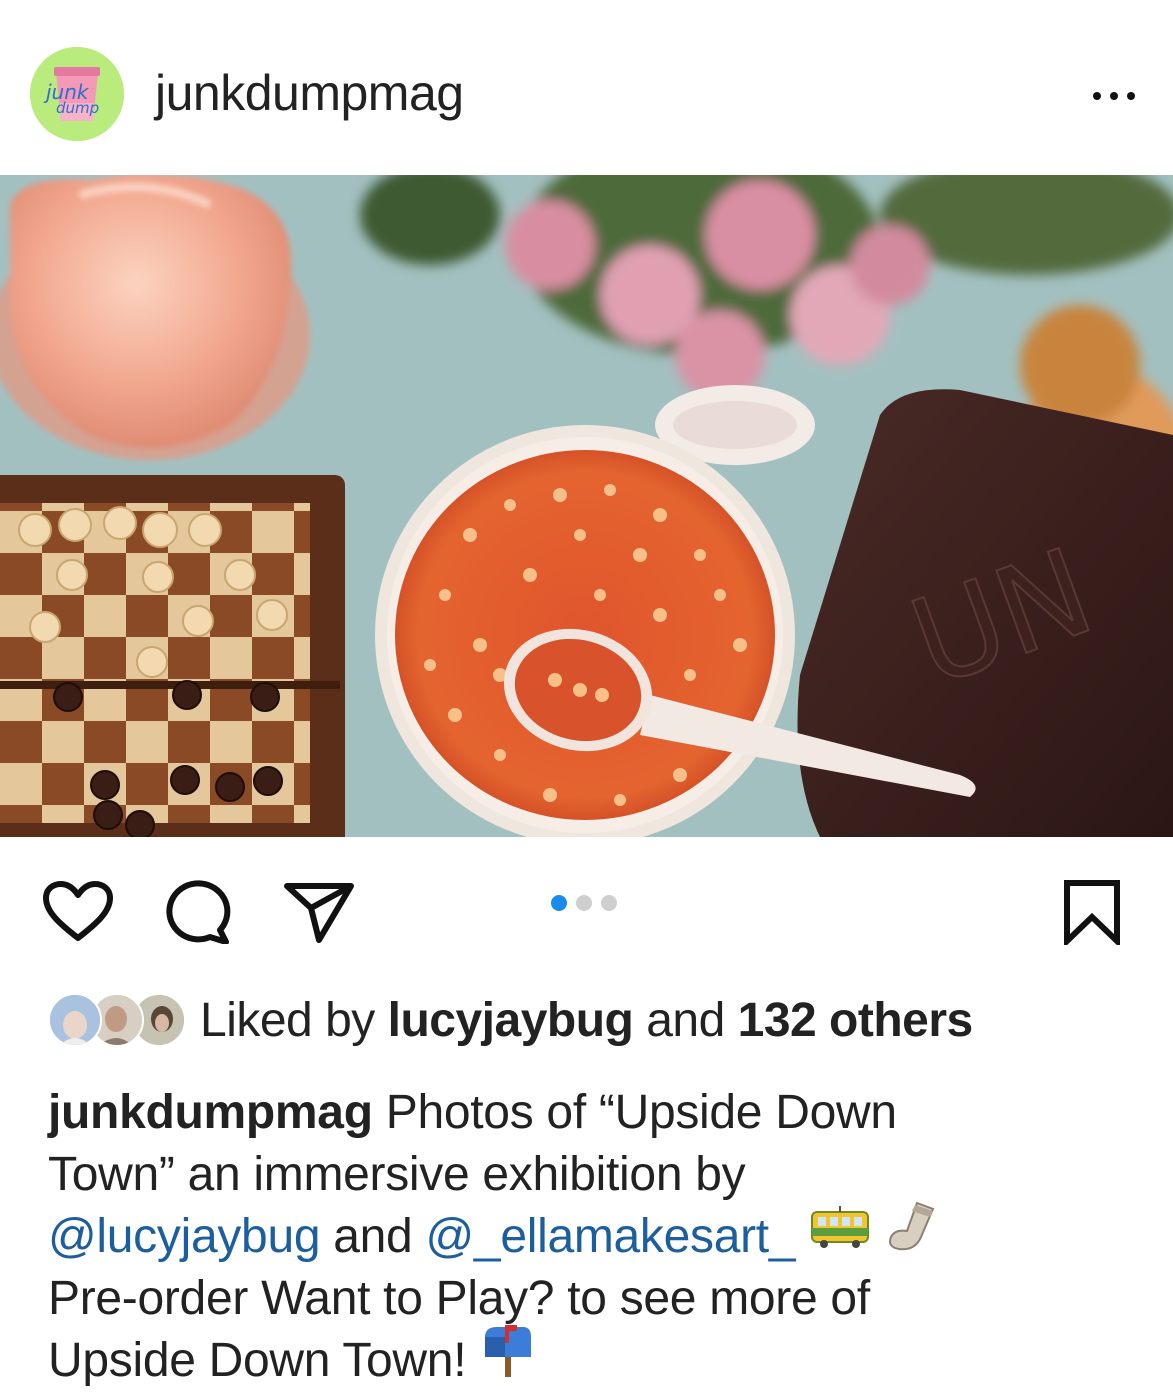 The height and width of the screenshot is (1395, 1173). I want to click on likes-and: and, so click(685, 1020).